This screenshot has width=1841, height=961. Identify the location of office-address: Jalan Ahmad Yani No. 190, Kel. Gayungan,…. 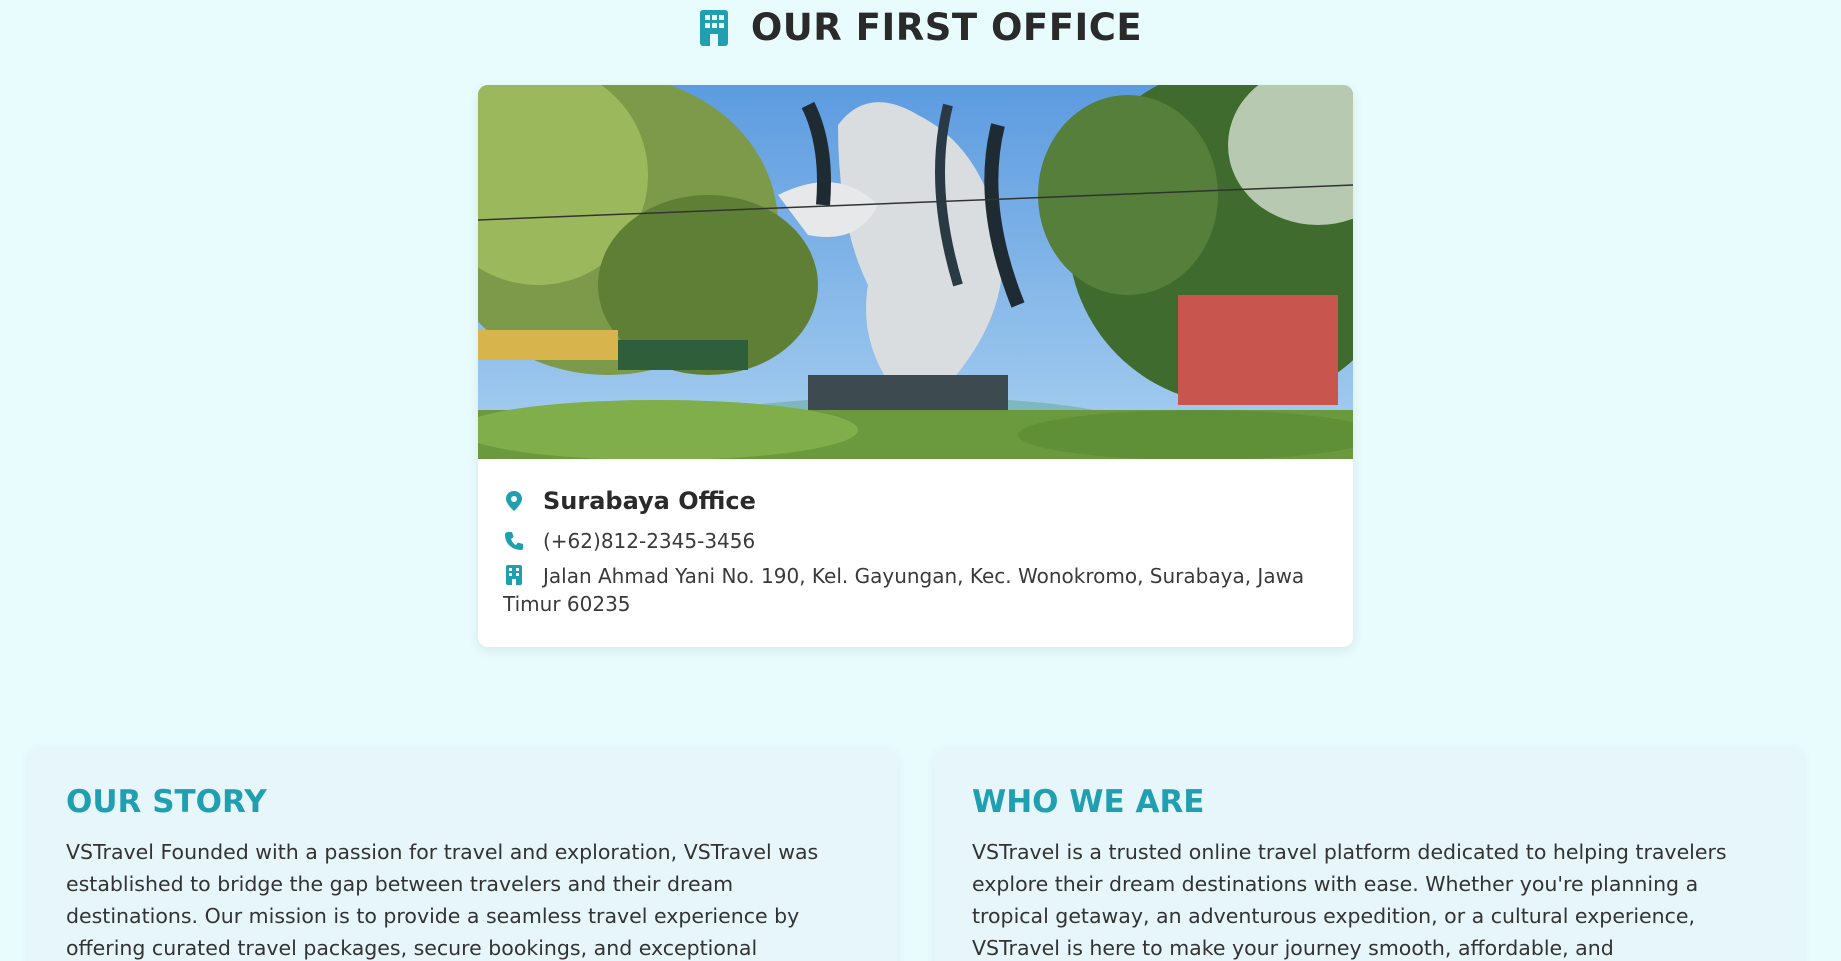
(904, 590).